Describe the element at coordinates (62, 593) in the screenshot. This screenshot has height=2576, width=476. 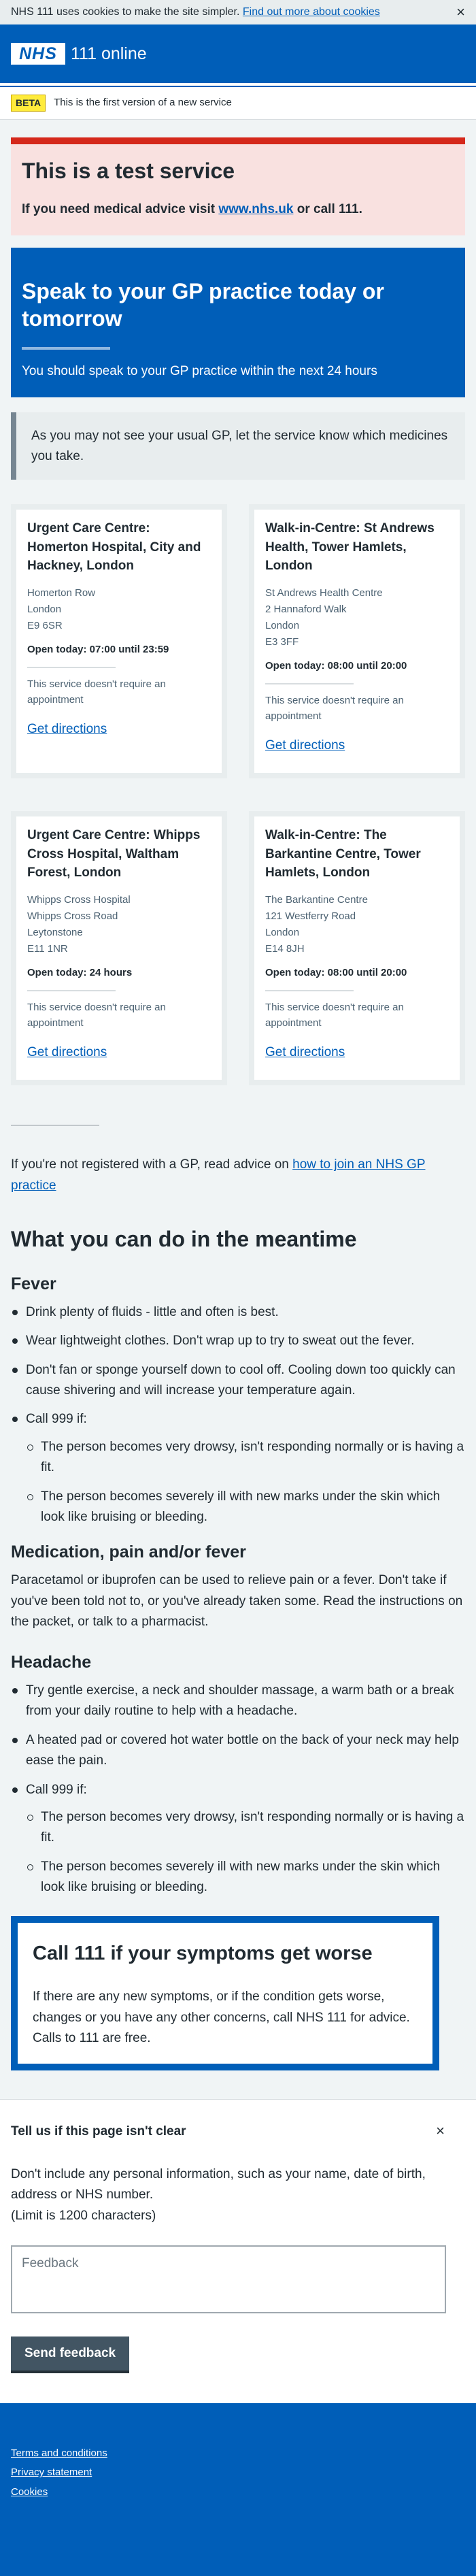
I see `address-line: Homerton Row` at that location.